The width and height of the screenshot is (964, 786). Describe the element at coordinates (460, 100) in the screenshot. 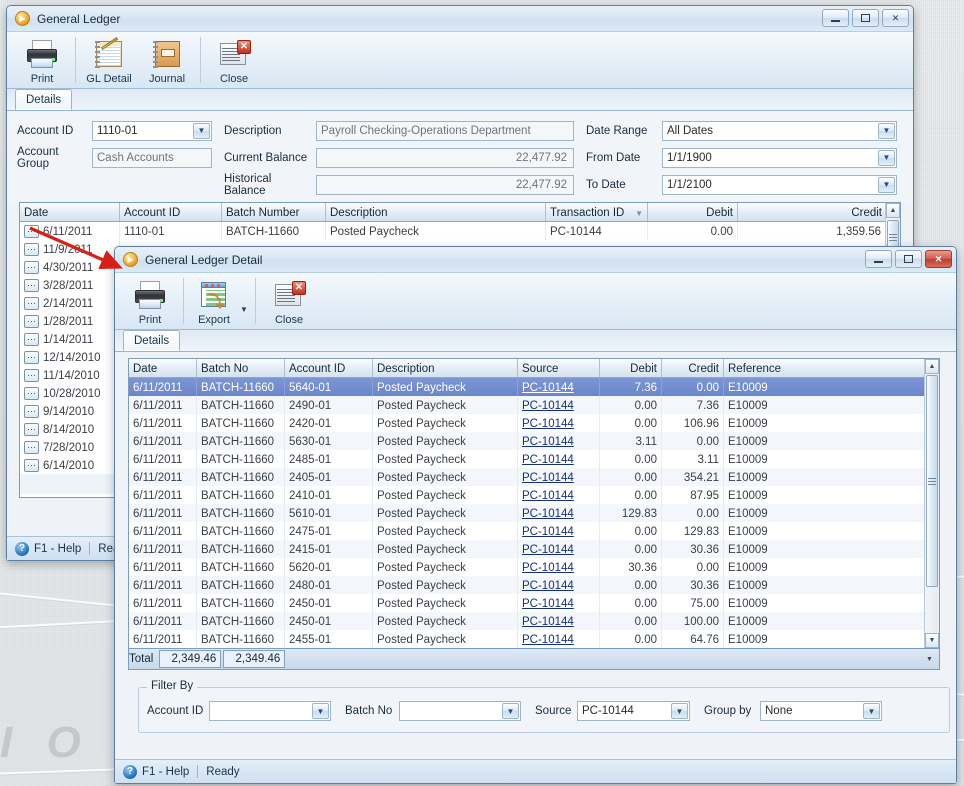

I see `main-tabstrip: Details` at that location.